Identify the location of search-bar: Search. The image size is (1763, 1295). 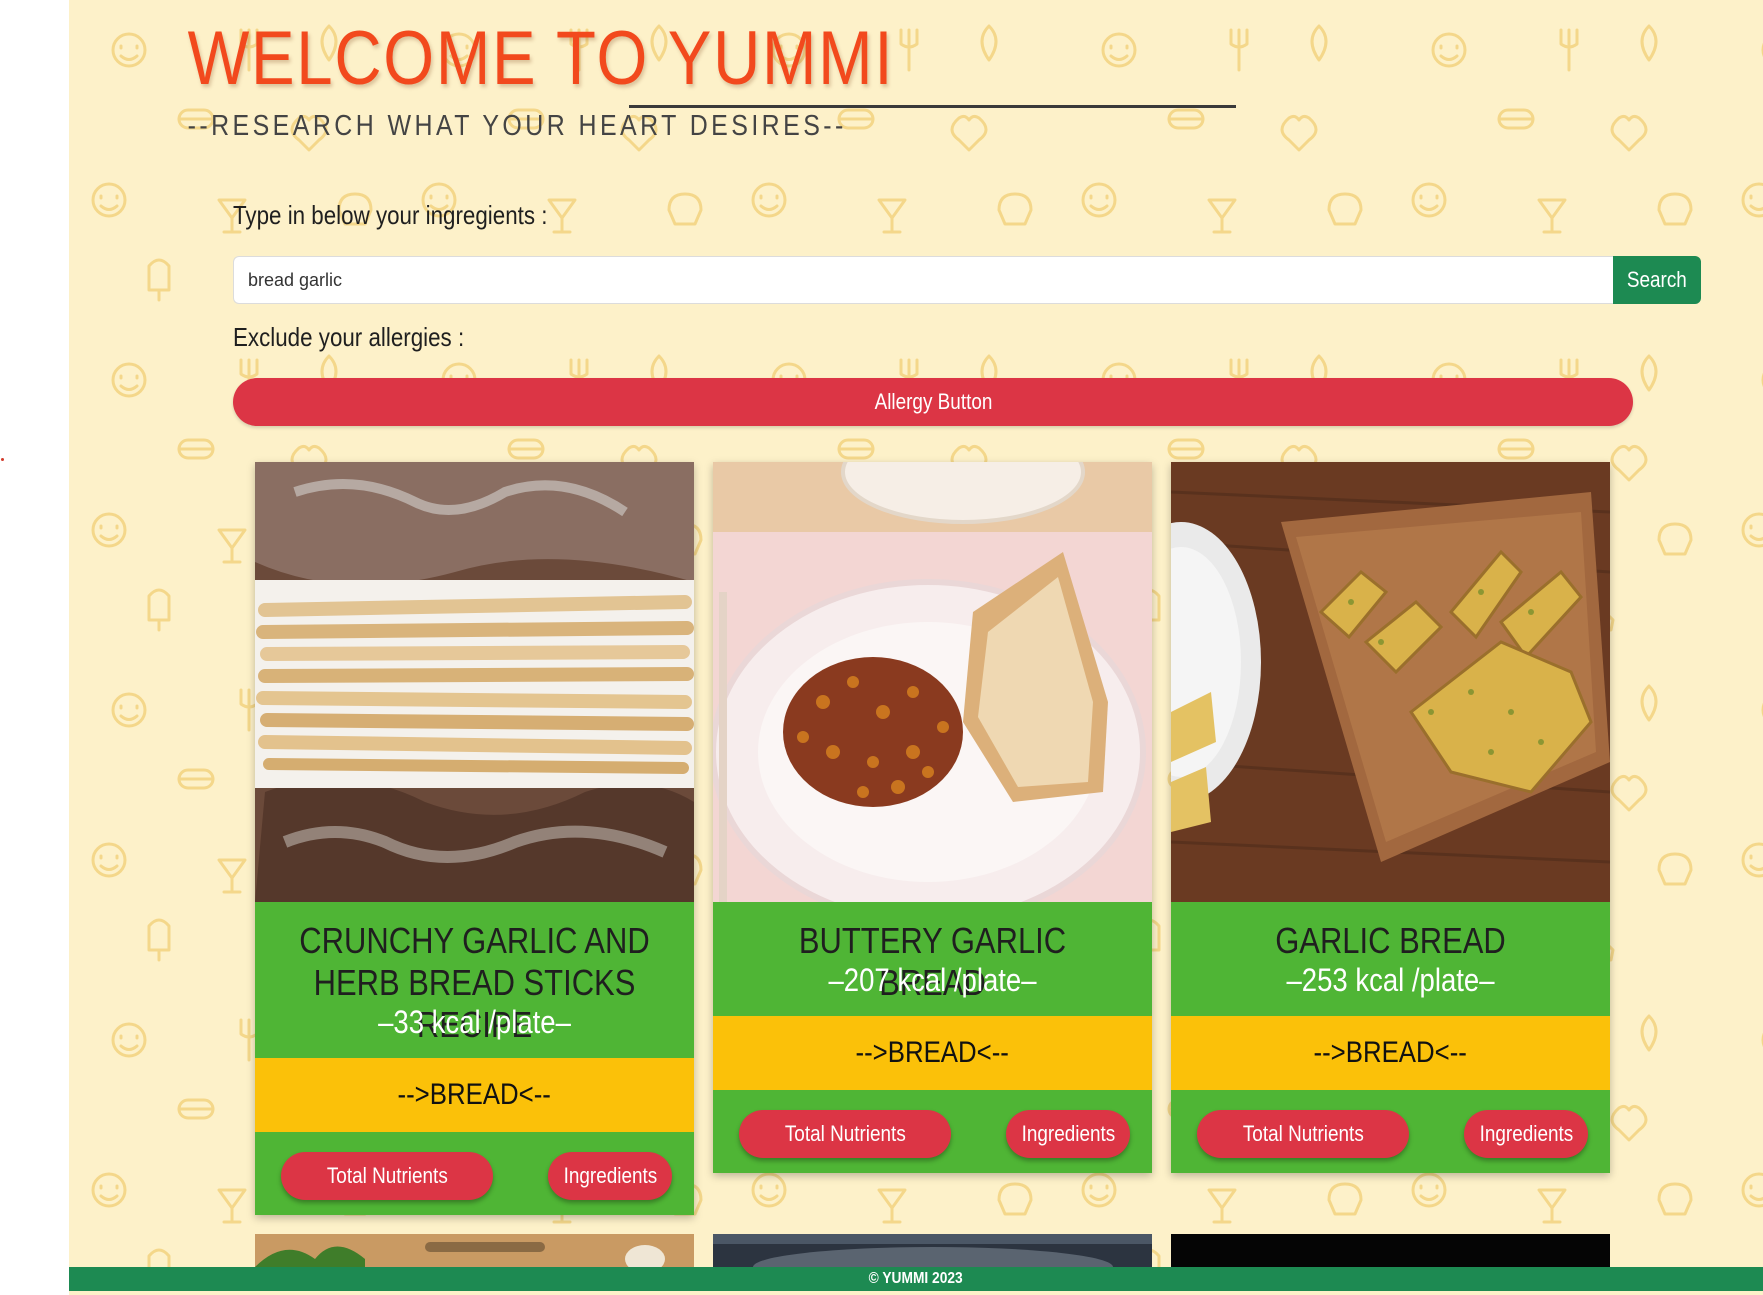
(967, 280).